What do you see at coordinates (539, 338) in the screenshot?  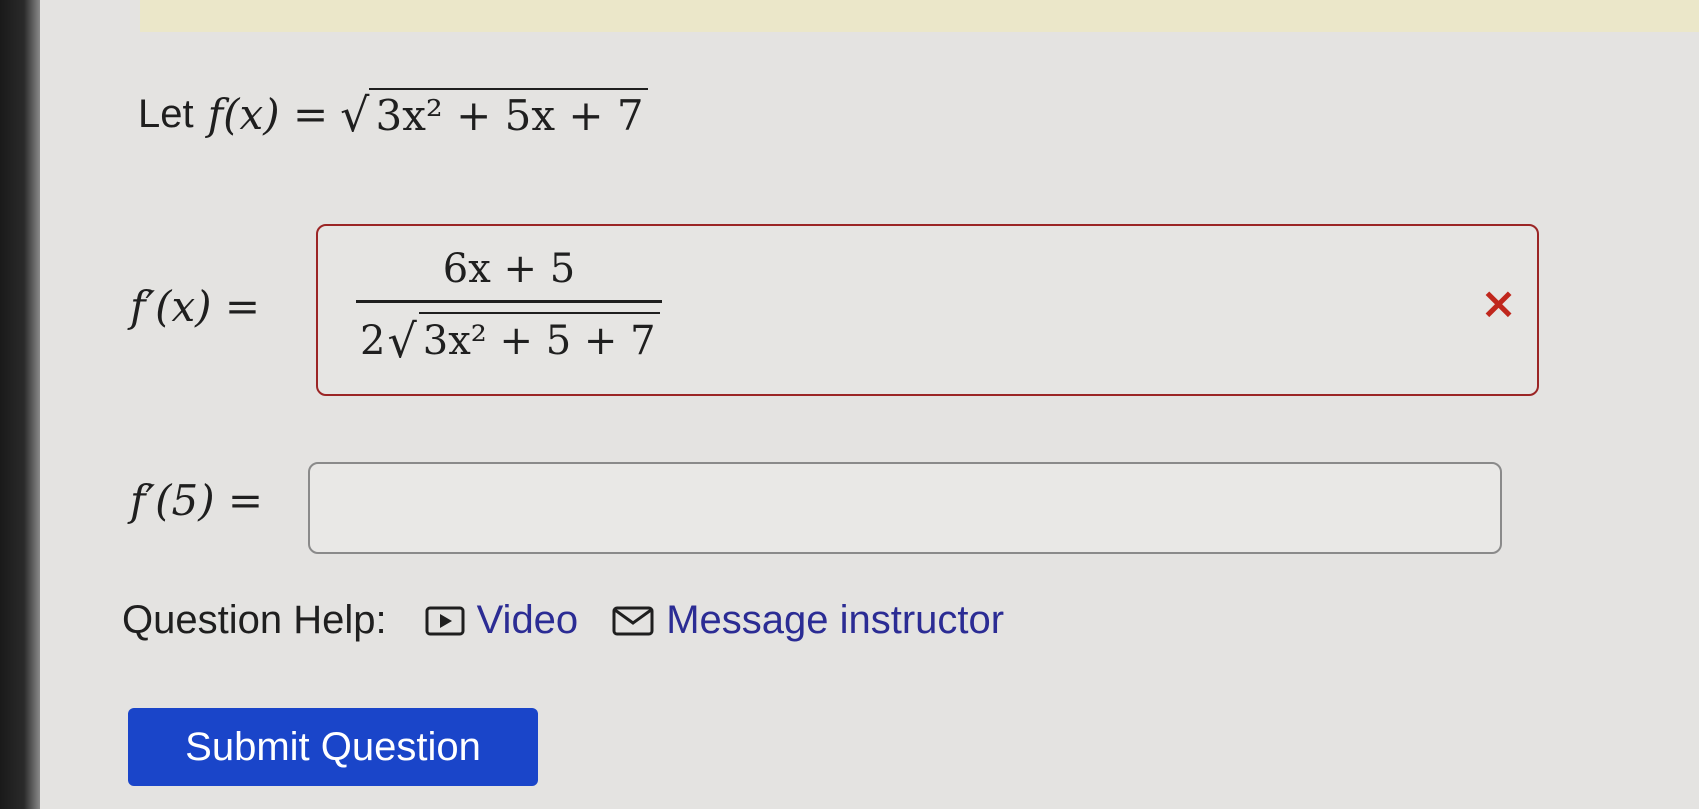 I see `denominator-radicand: 3x² + 5 + 7` at bounding box center [539, 338].